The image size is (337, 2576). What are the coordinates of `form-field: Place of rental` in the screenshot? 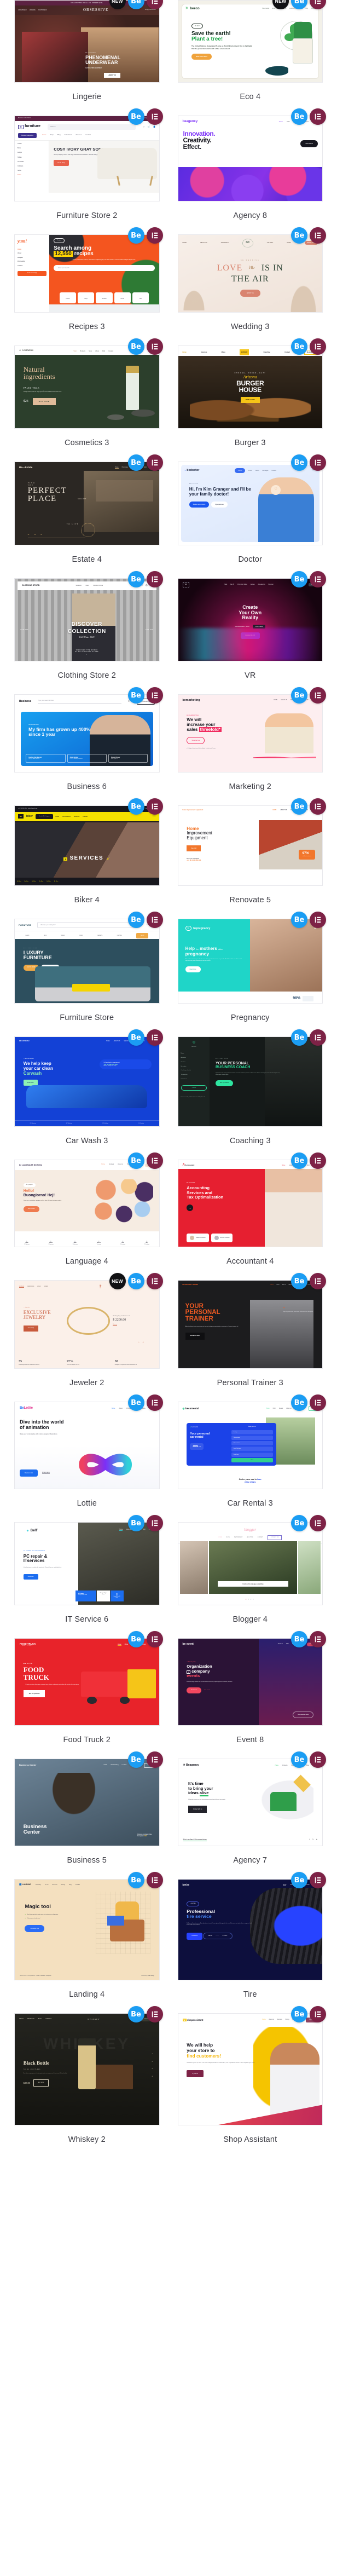 It's located at (252, 1437).